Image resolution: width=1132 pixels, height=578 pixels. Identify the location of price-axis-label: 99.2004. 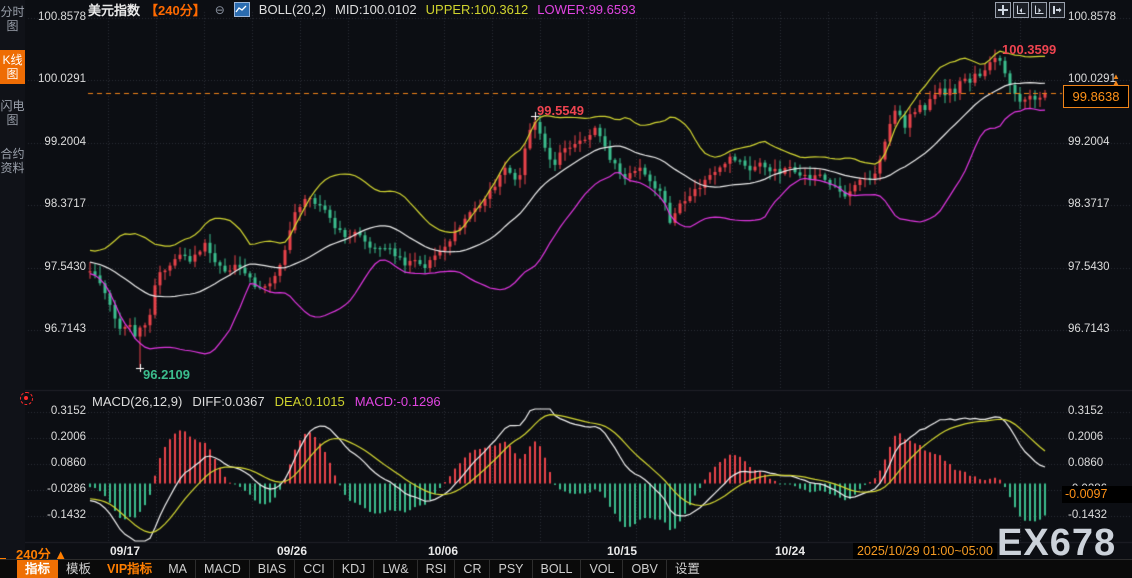
(65, 142).